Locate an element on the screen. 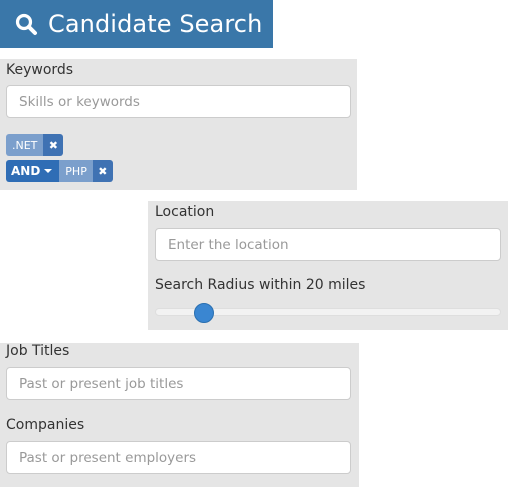 The image size is (508, 487). tag-operator-dropdown: AND is located at coordinates (33, 171).